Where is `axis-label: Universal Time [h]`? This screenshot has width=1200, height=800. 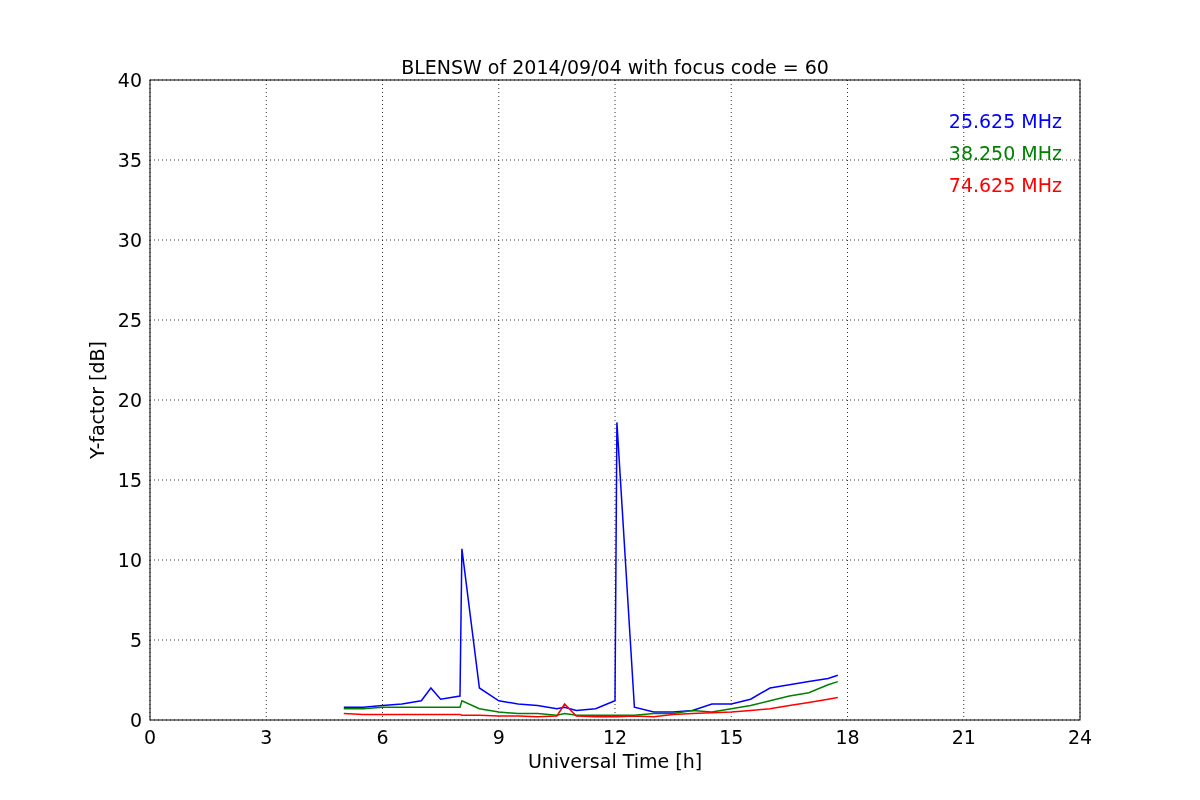
axis-label: Universal Time [h] is located at coordinates (615, 761).